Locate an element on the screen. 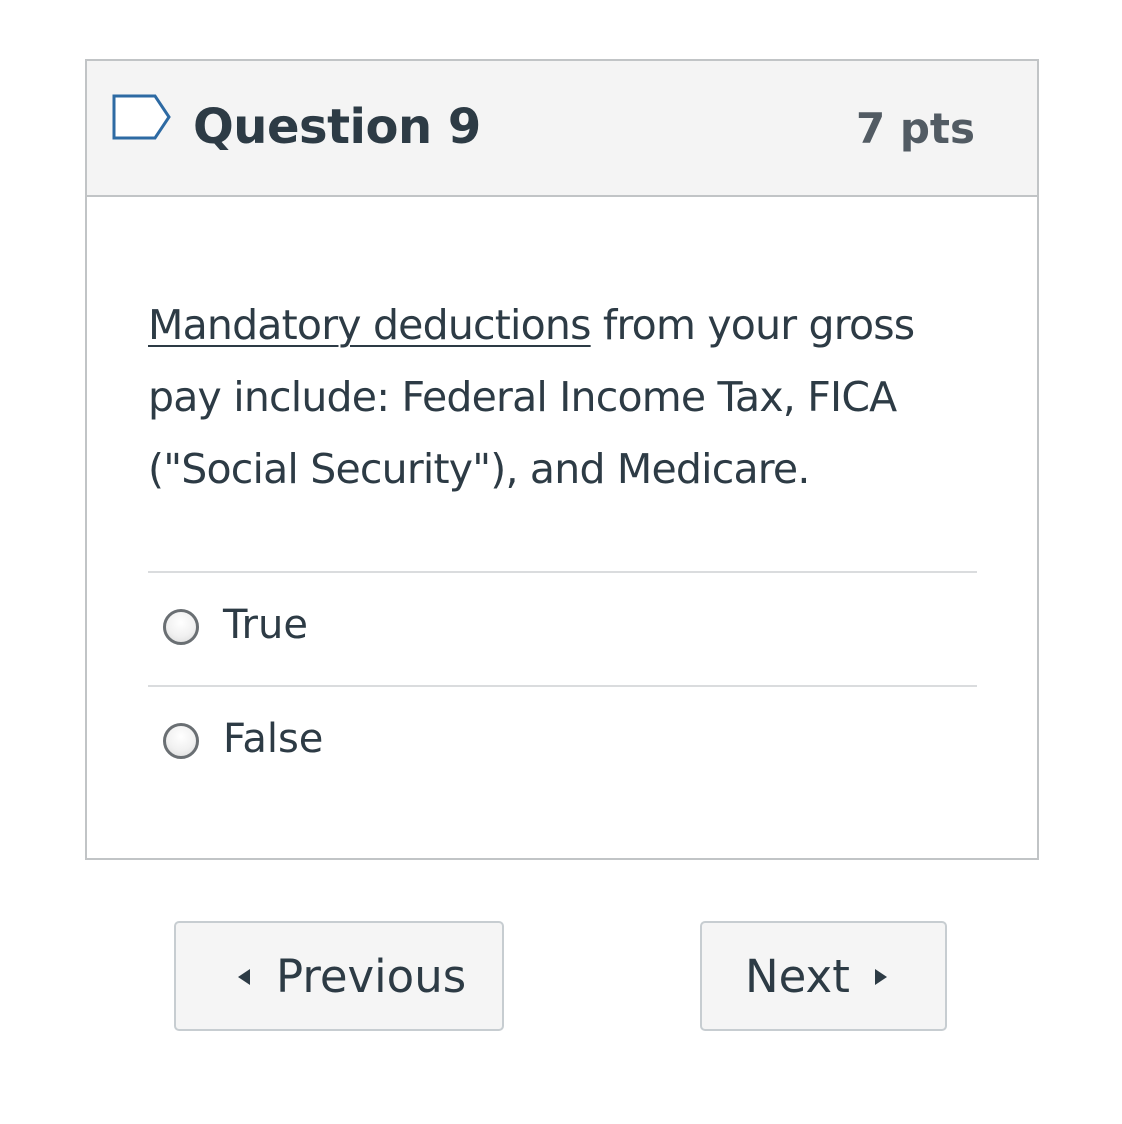 The width and height of the screenshot is (1122, 1124). flag-question-icon is located at coordinates (142, 117).